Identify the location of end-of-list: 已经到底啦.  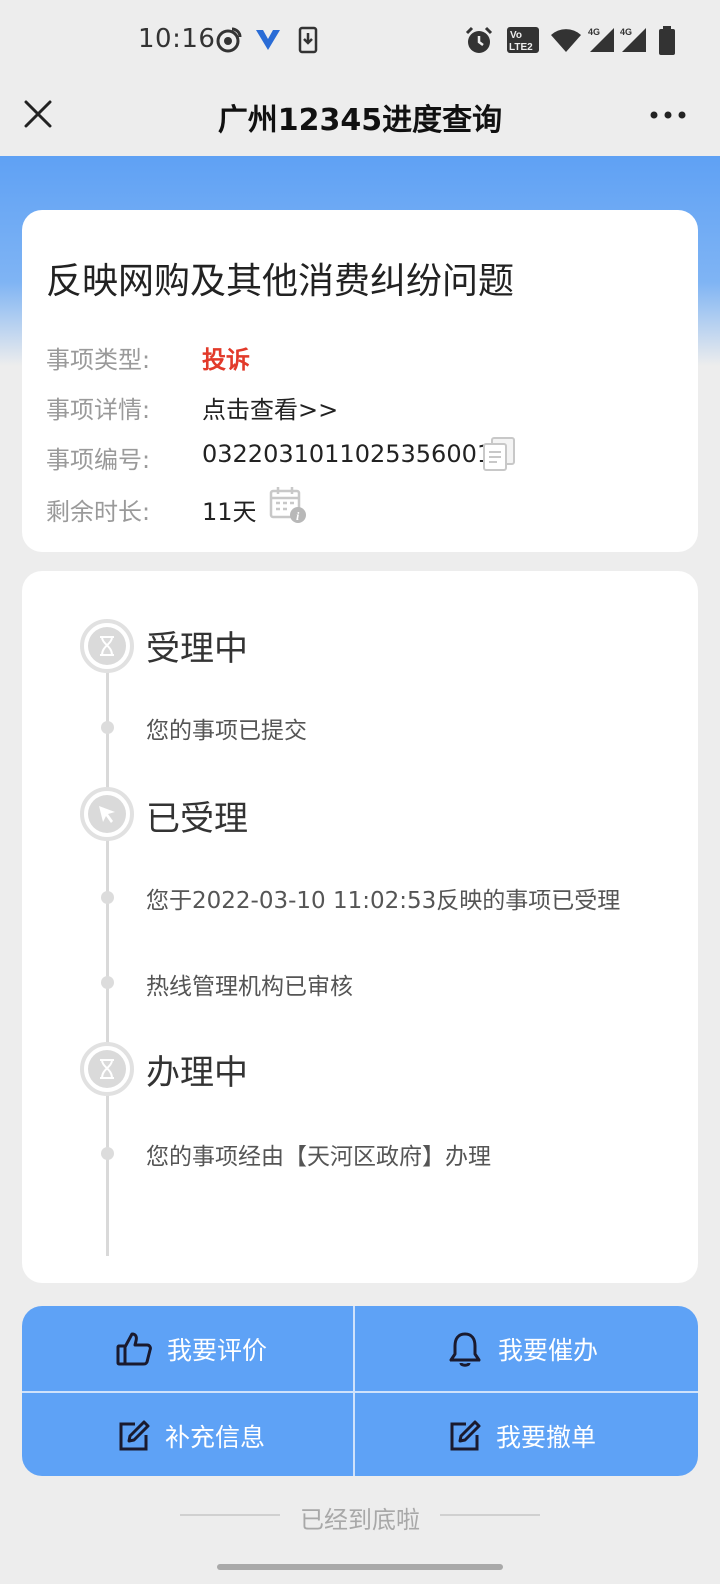
(360, 1514).